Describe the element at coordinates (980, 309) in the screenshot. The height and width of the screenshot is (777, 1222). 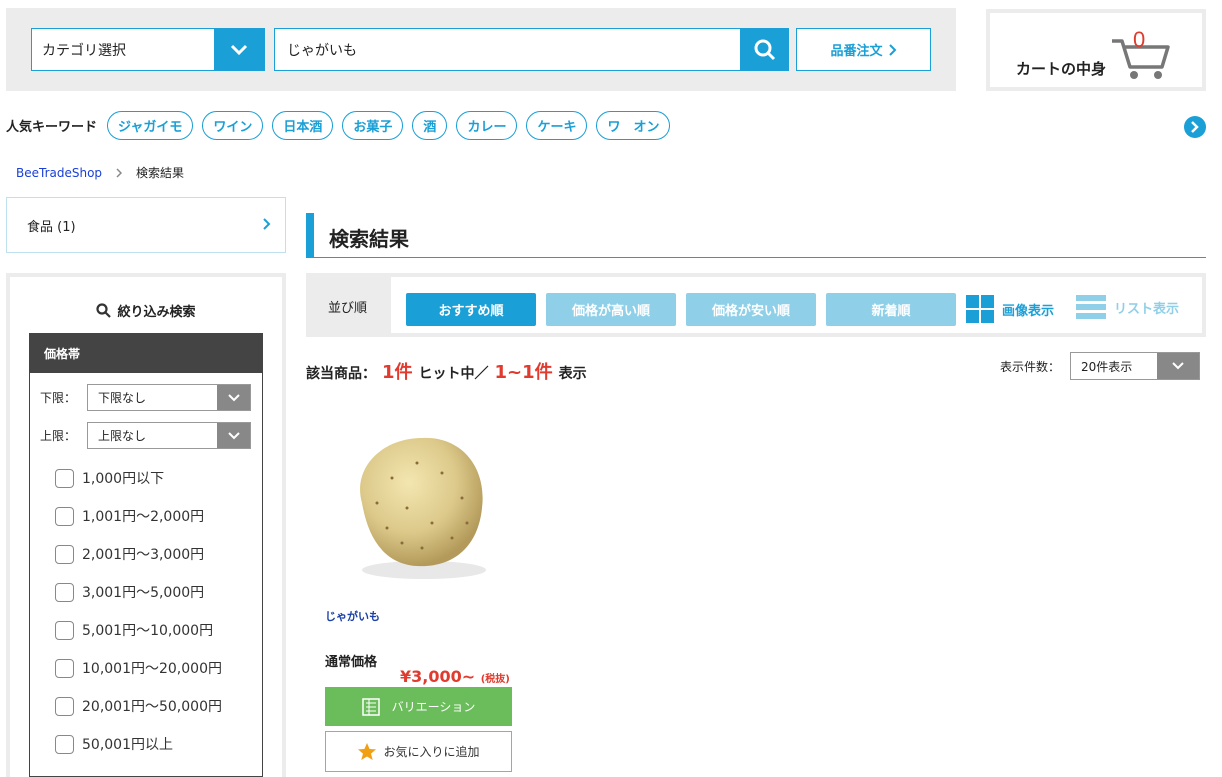
I see `grid-icon` at that location.